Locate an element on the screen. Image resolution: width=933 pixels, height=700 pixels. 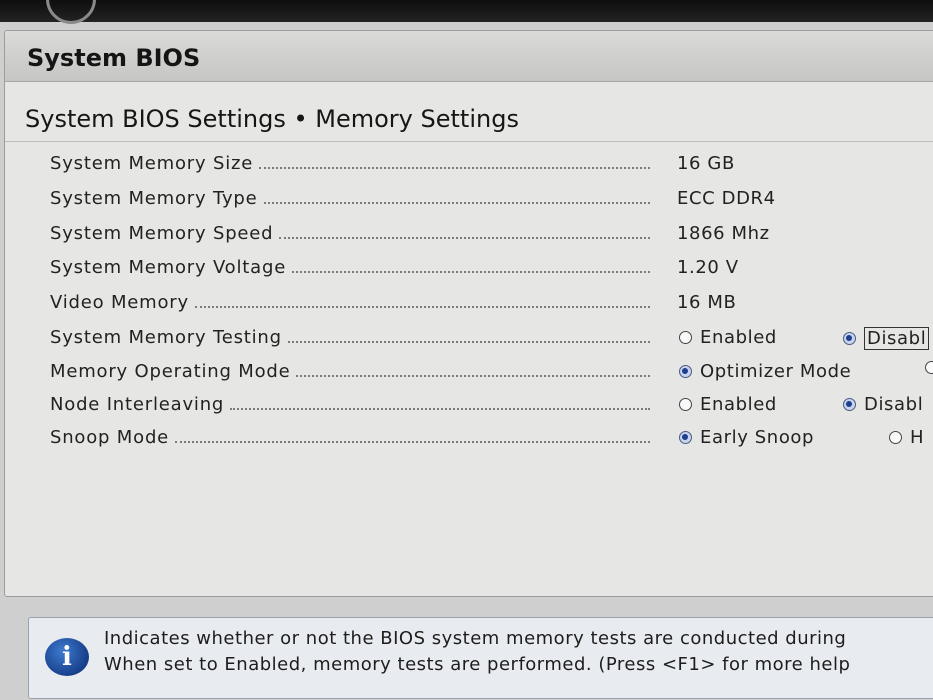
info-icon: i is located at coordinates (67, 657).